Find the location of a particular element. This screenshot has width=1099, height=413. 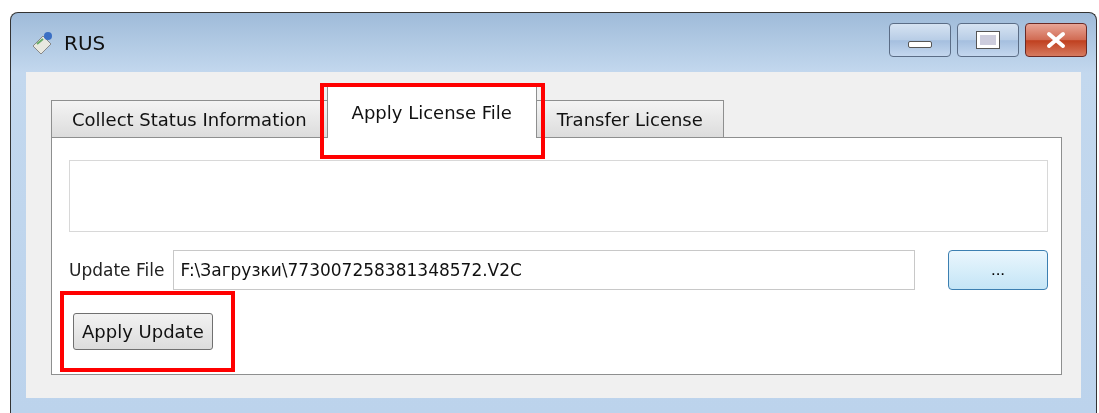

minimize-button is located at coordinates (920, 39).